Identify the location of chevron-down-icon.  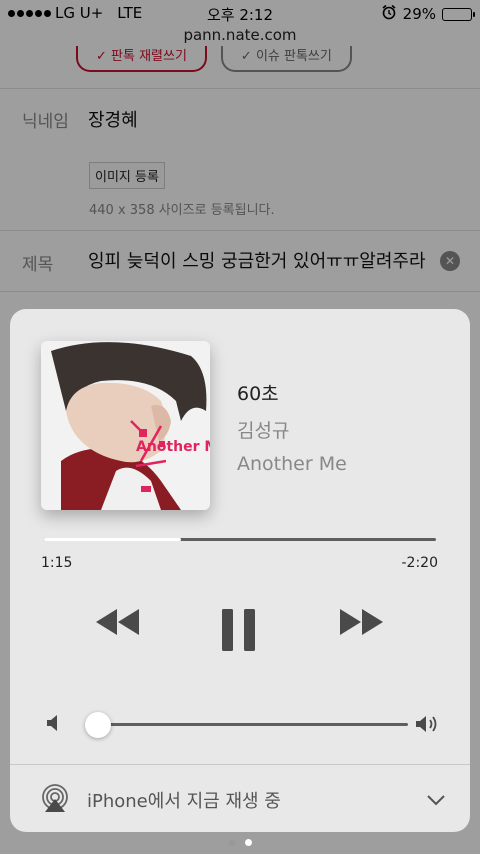
(436, 800).